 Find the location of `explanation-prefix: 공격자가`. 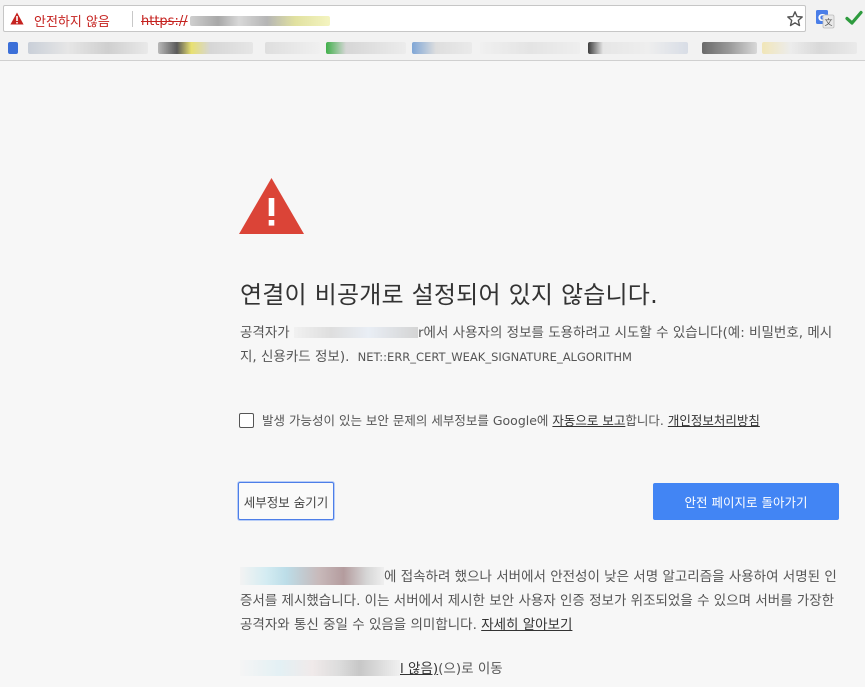

explanation-prefix: 공격자가 is located at coordinates (267, 333).